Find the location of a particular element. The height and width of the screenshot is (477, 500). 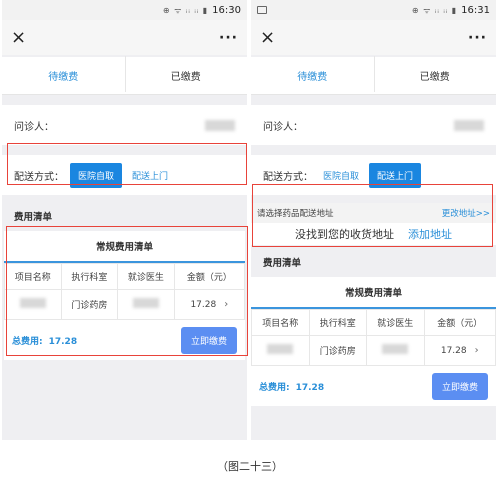

no-address-text: 没找到您的收货地址 is located at coordinates (344, 234).